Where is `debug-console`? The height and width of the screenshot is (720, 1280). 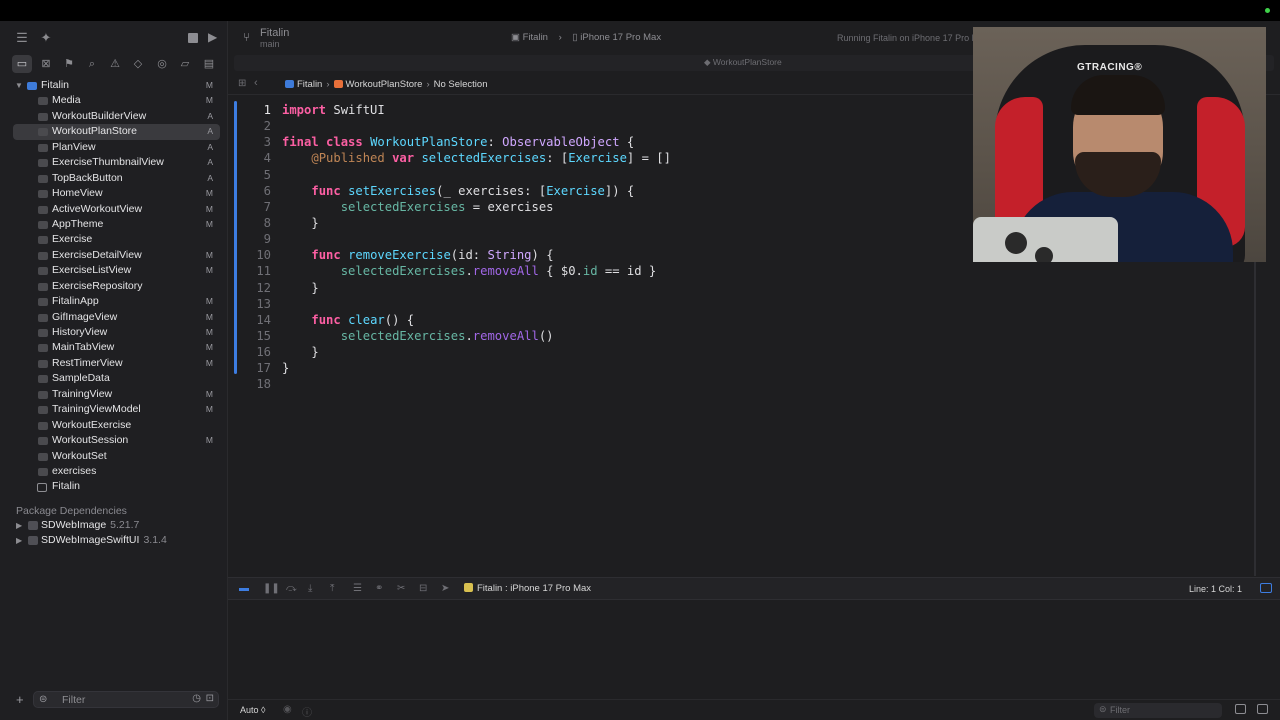
debug-console is located at coordinates (754, 646).